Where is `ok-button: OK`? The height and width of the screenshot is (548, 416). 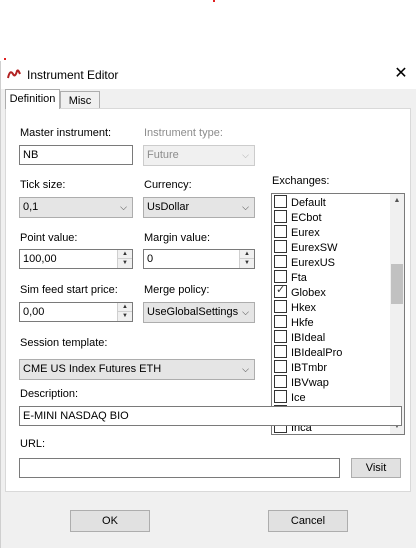 ok-button: OK is located at coordinates (110, 521).